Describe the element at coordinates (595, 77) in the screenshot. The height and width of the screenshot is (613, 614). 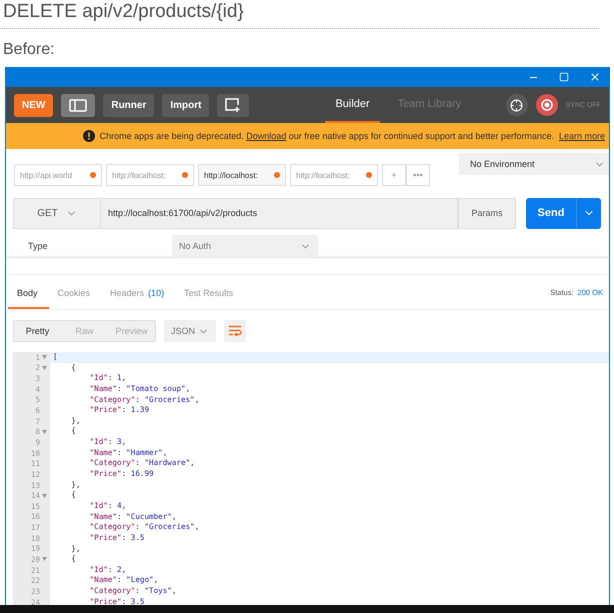
I see `close-icon` at that location.